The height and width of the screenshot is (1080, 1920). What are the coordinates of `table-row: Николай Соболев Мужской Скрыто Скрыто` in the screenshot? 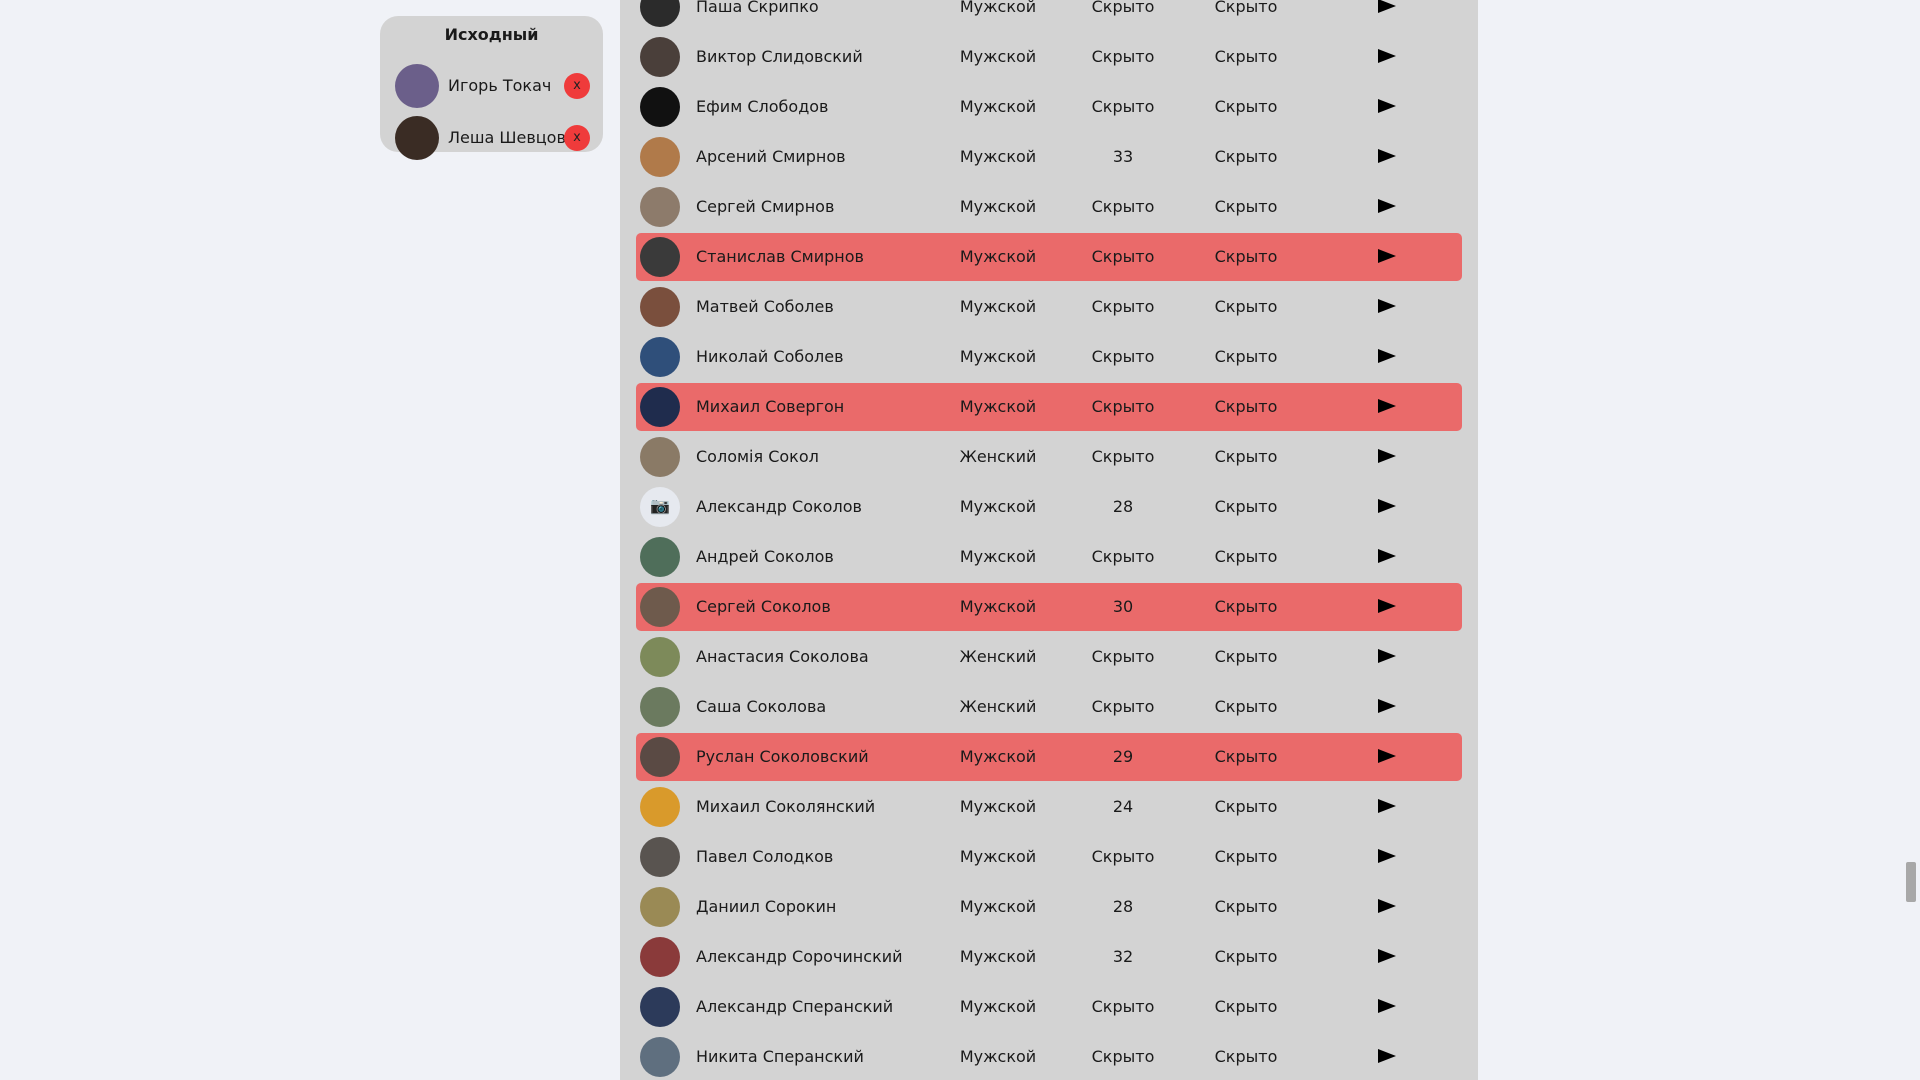 It's located at (1049, 357).